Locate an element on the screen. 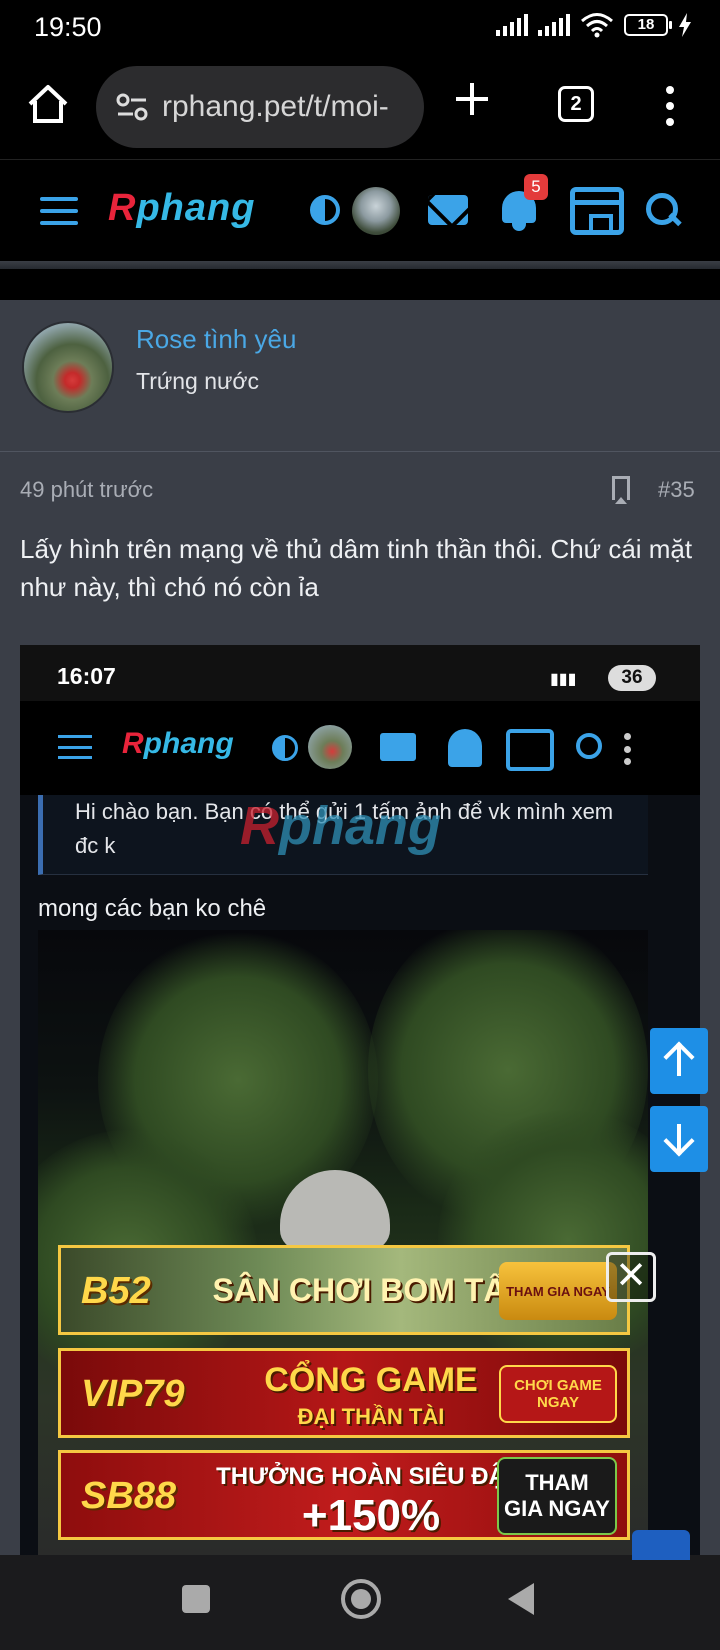 Image resolution: width=720 pixels, height=1650 pixels. post-author: Rose tình yêu Trứng nước is located at coordinates (360, 376).